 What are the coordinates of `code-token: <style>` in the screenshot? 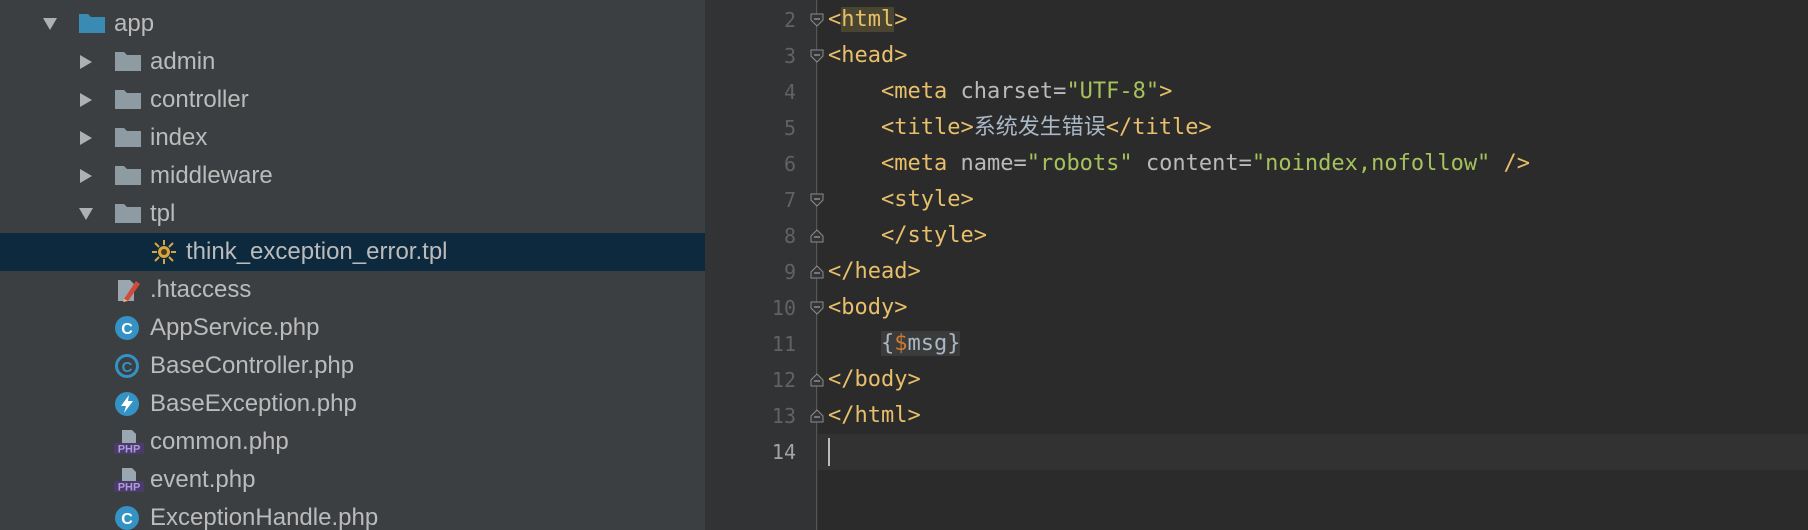 It's located at (927, 199).